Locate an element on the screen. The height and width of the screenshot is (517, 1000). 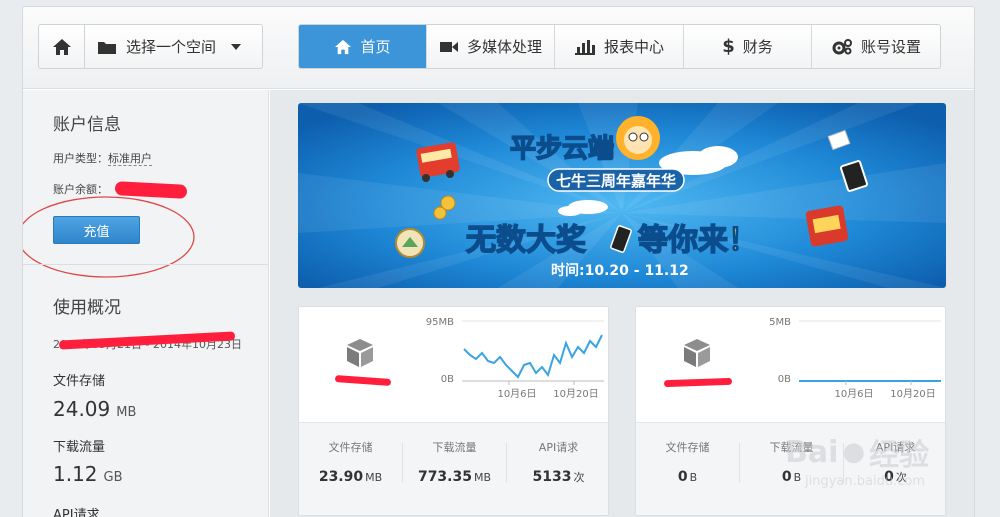
chart-ymax-label: 95MB is located at coordinates (440, 322).